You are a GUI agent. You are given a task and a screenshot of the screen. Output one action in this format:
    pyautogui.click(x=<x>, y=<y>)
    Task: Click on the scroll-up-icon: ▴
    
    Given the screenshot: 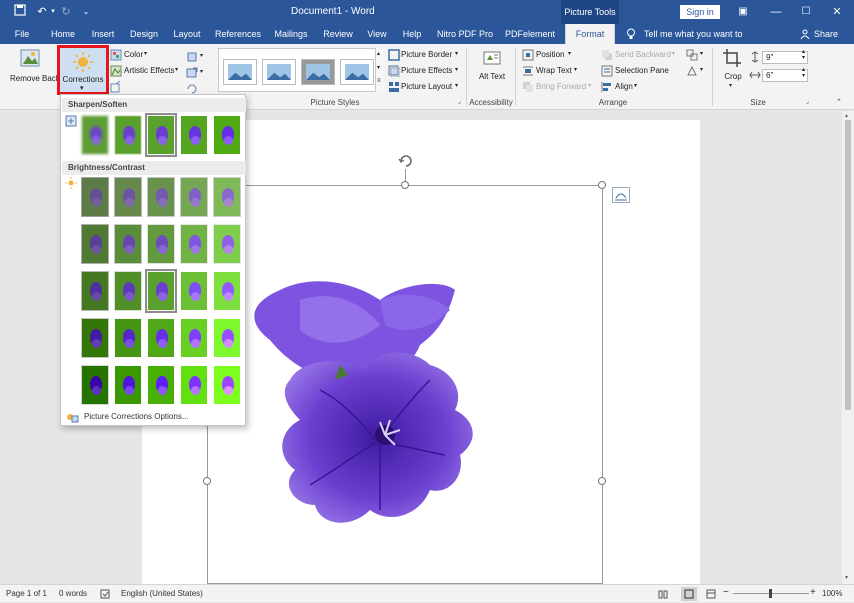 What is the action you would take?
    pyautogui.click(x=846, y=115)
    